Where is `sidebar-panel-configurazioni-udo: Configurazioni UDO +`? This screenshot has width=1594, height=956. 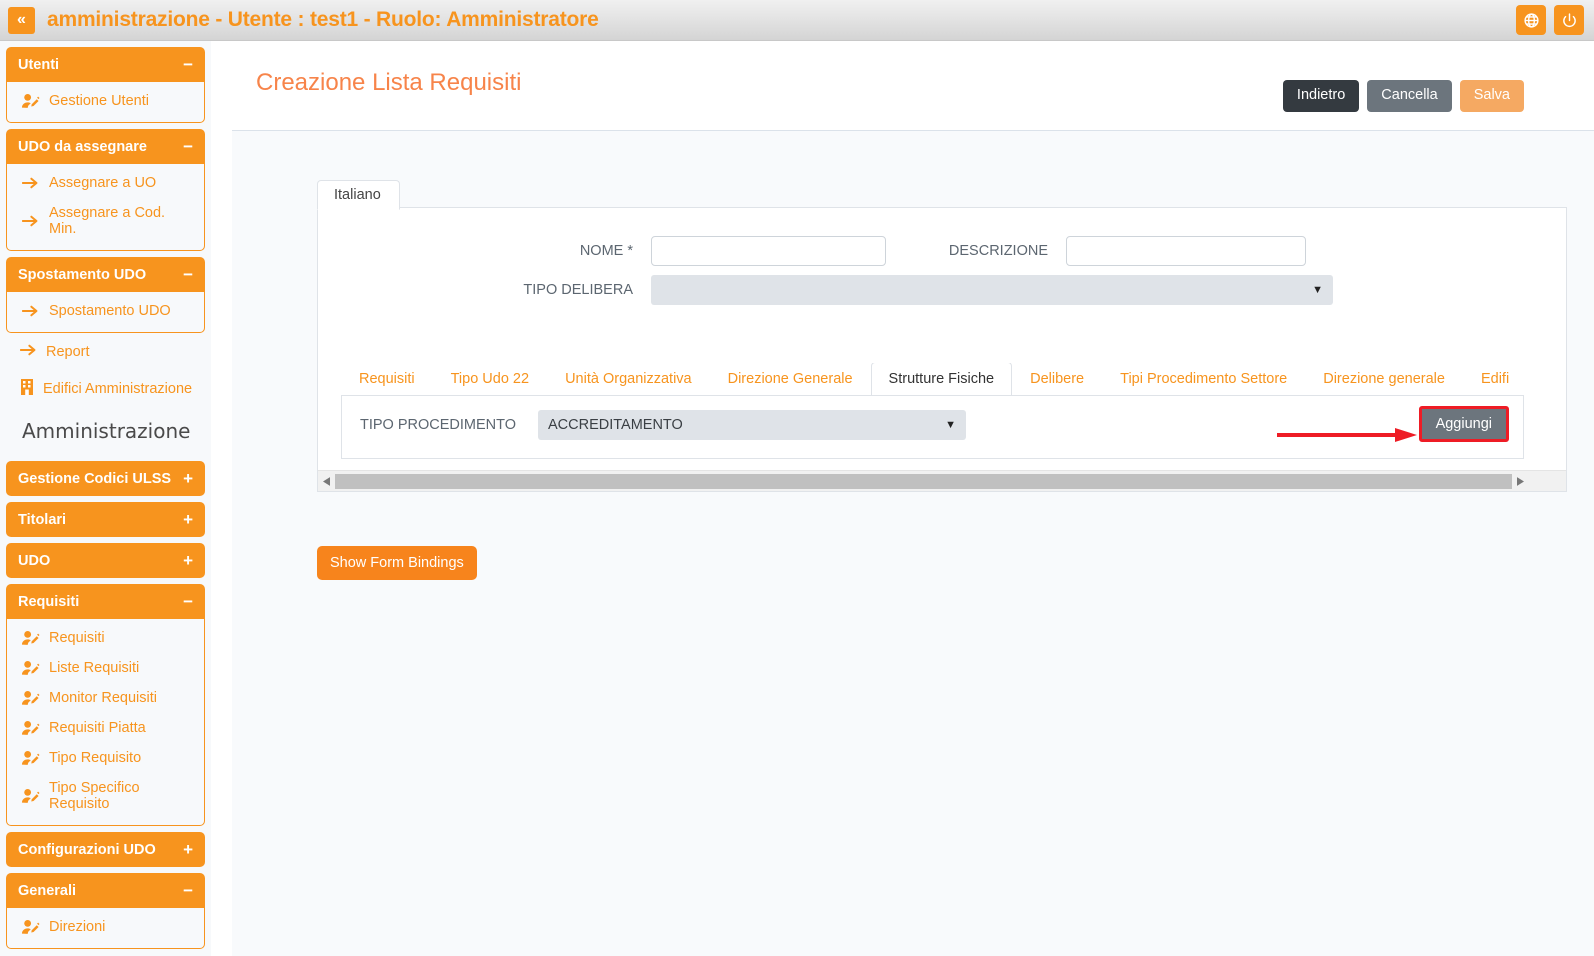
sidebar-panel-configurazioni-udo: Configurazioni UDO + is located at coordinates (105, 849).